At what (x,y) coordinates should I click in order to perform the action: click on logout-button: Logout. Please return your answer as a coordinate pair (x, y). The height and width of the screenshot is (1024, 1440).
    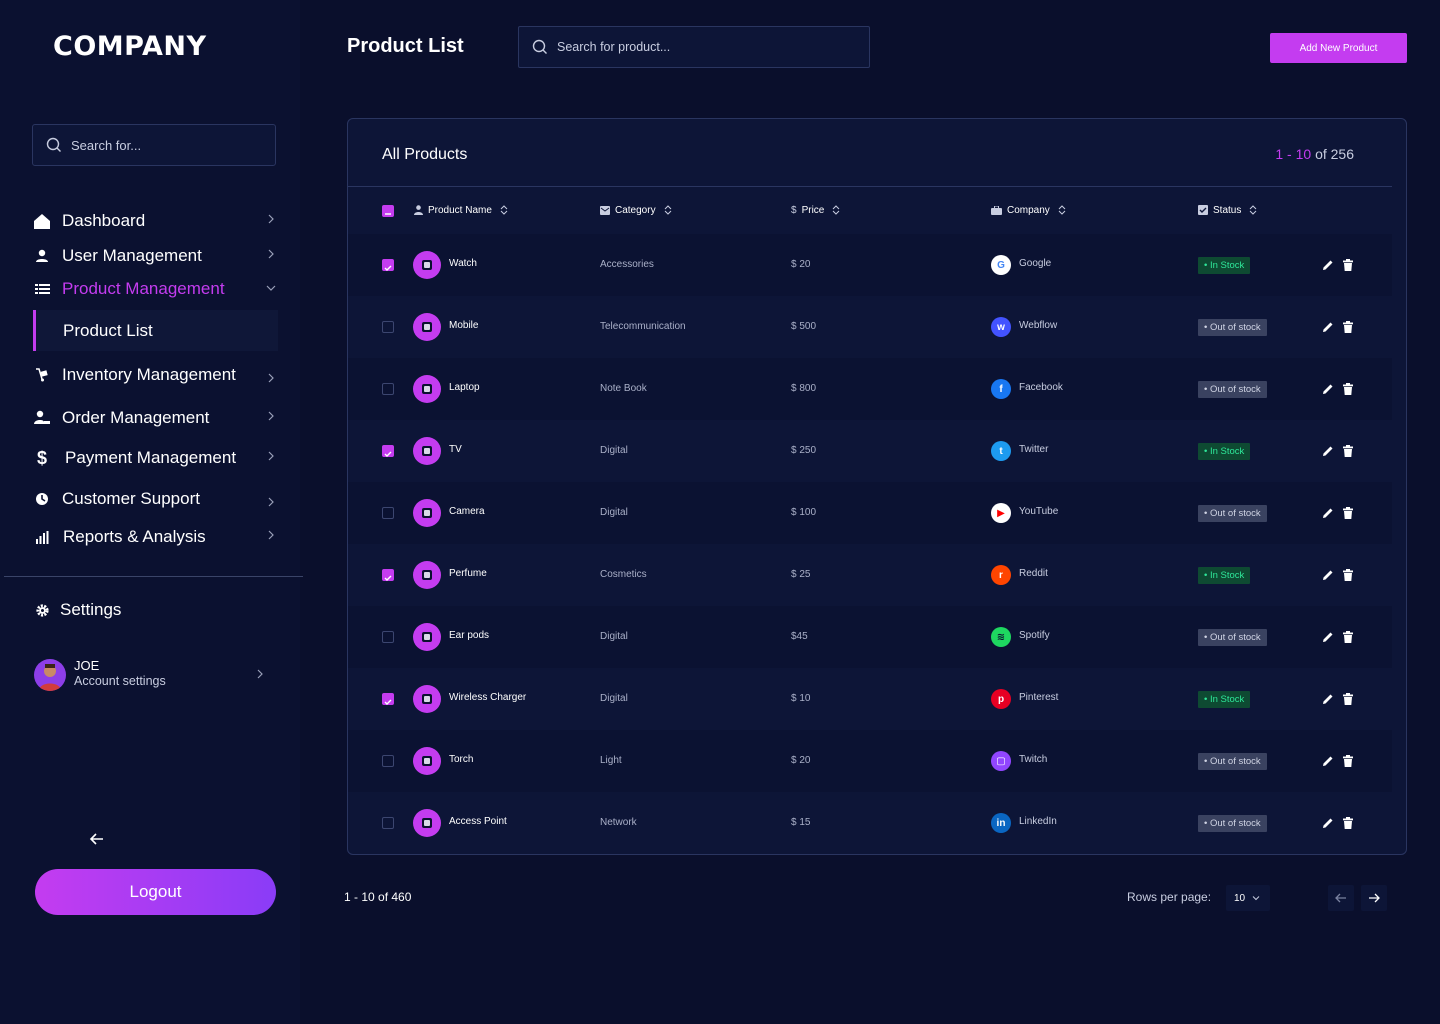
    Looking at the image, I should click on (155, 892).